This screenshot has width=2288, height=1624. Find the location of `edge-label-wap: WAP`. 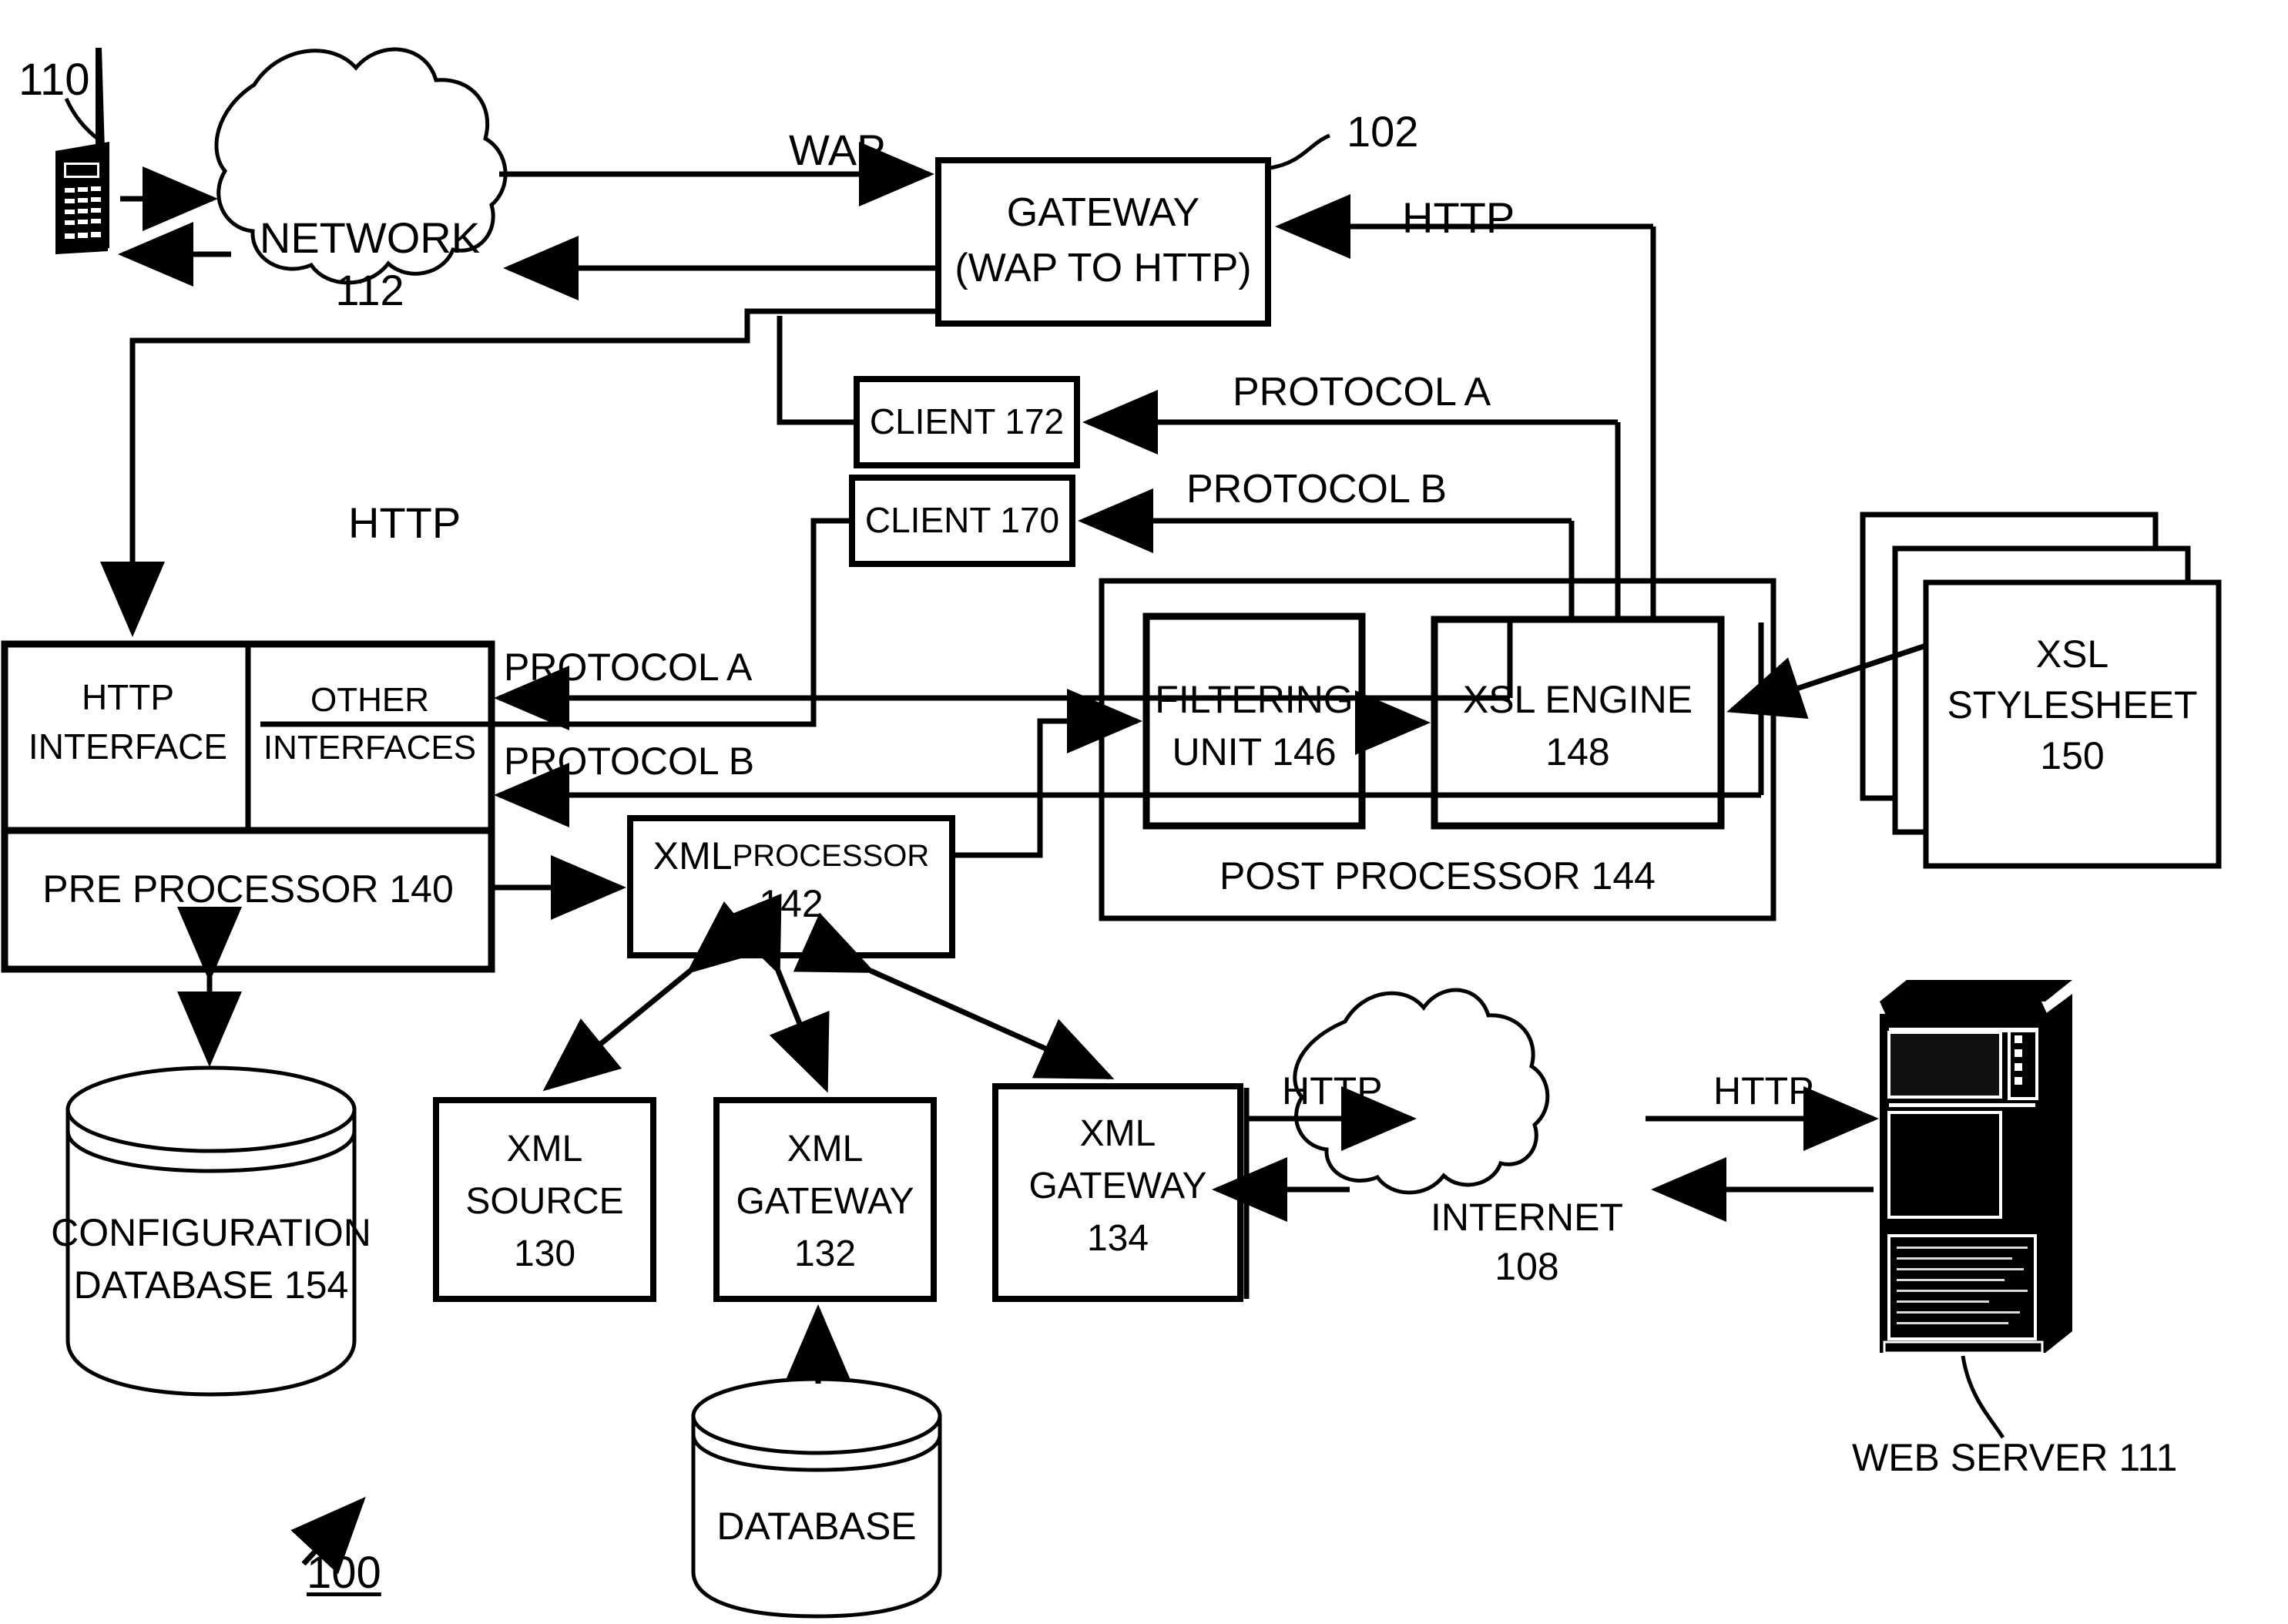

edge-label-wap: WAP is located at coordinates (837, 150).